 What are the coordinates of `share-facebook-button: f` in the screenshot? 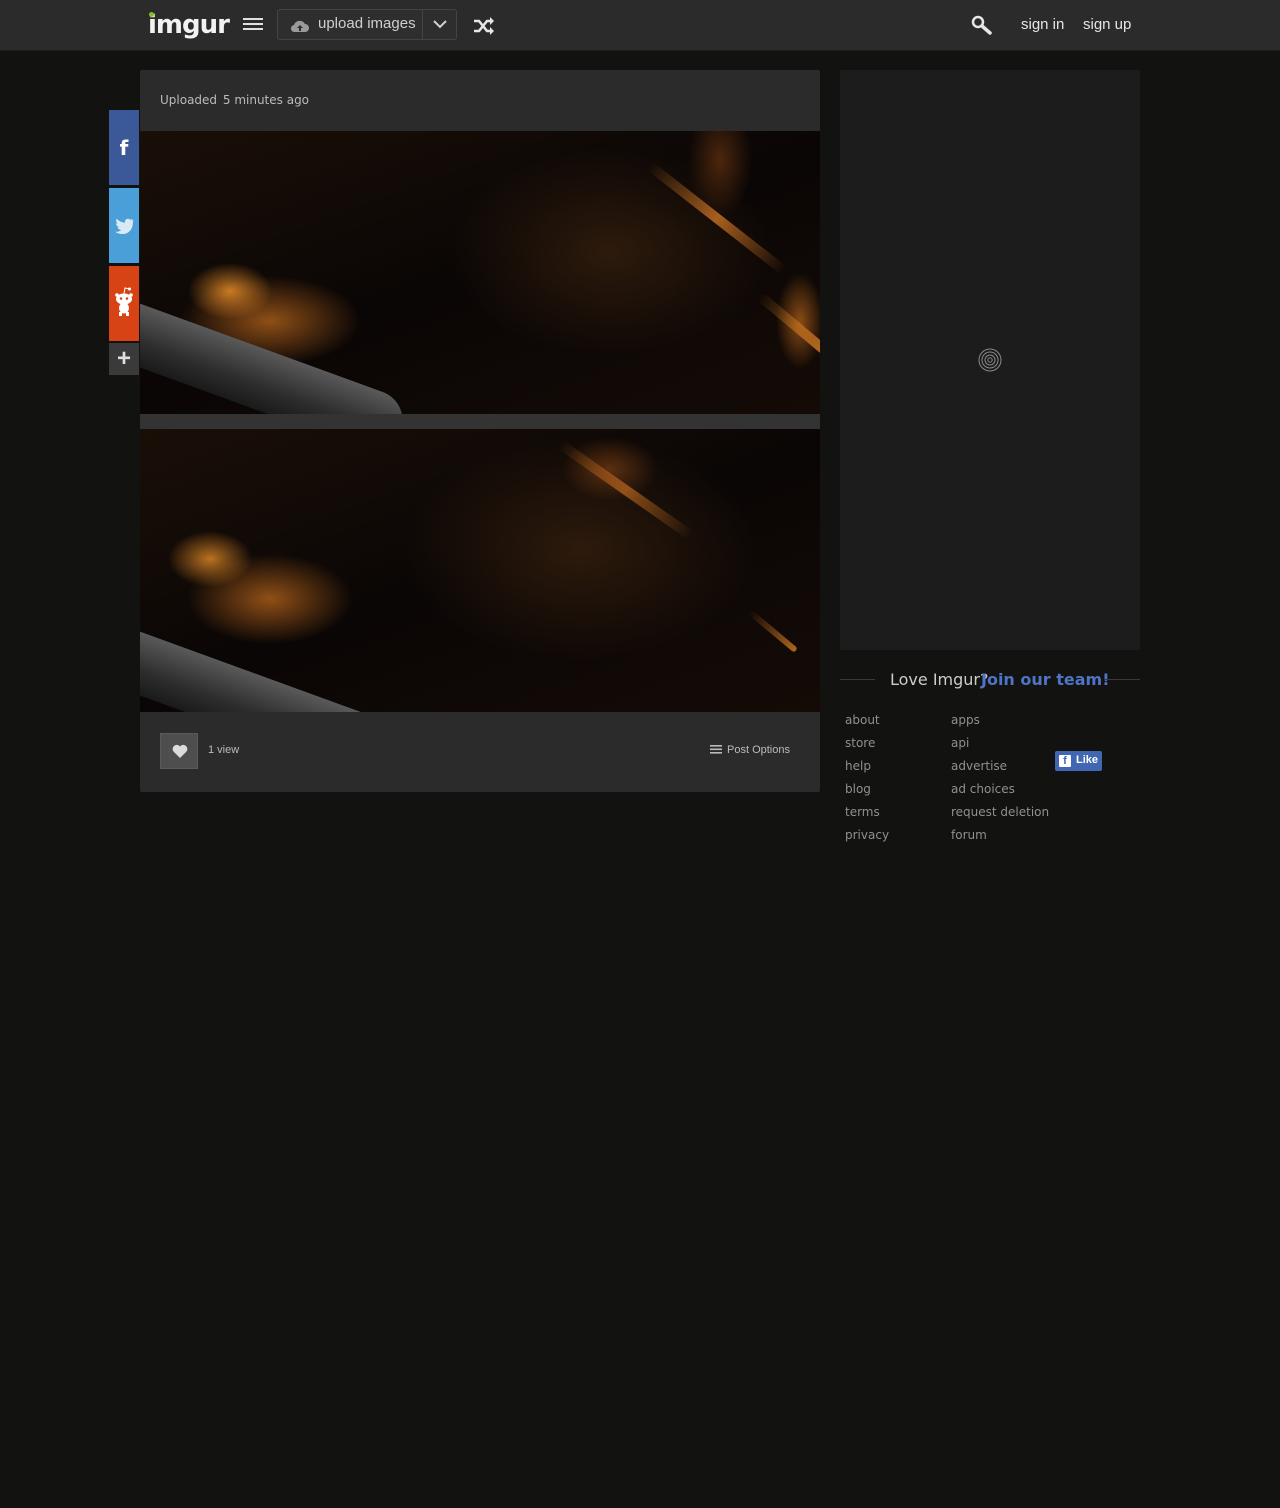 It's located at (124, 147).